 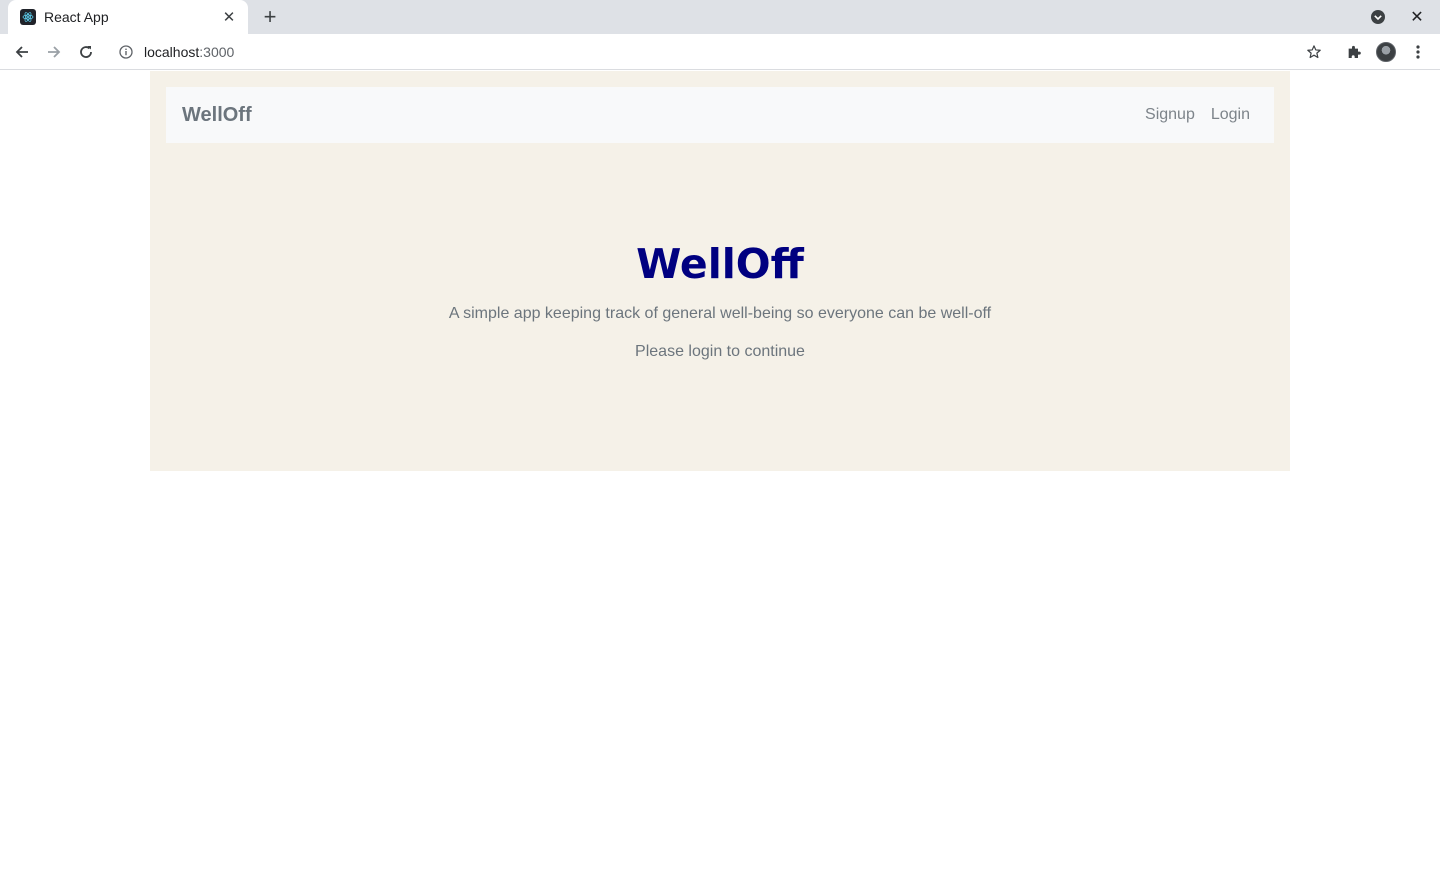 I want to click on browser-toolbar: localhost:3000, so click(x=720, y=52).